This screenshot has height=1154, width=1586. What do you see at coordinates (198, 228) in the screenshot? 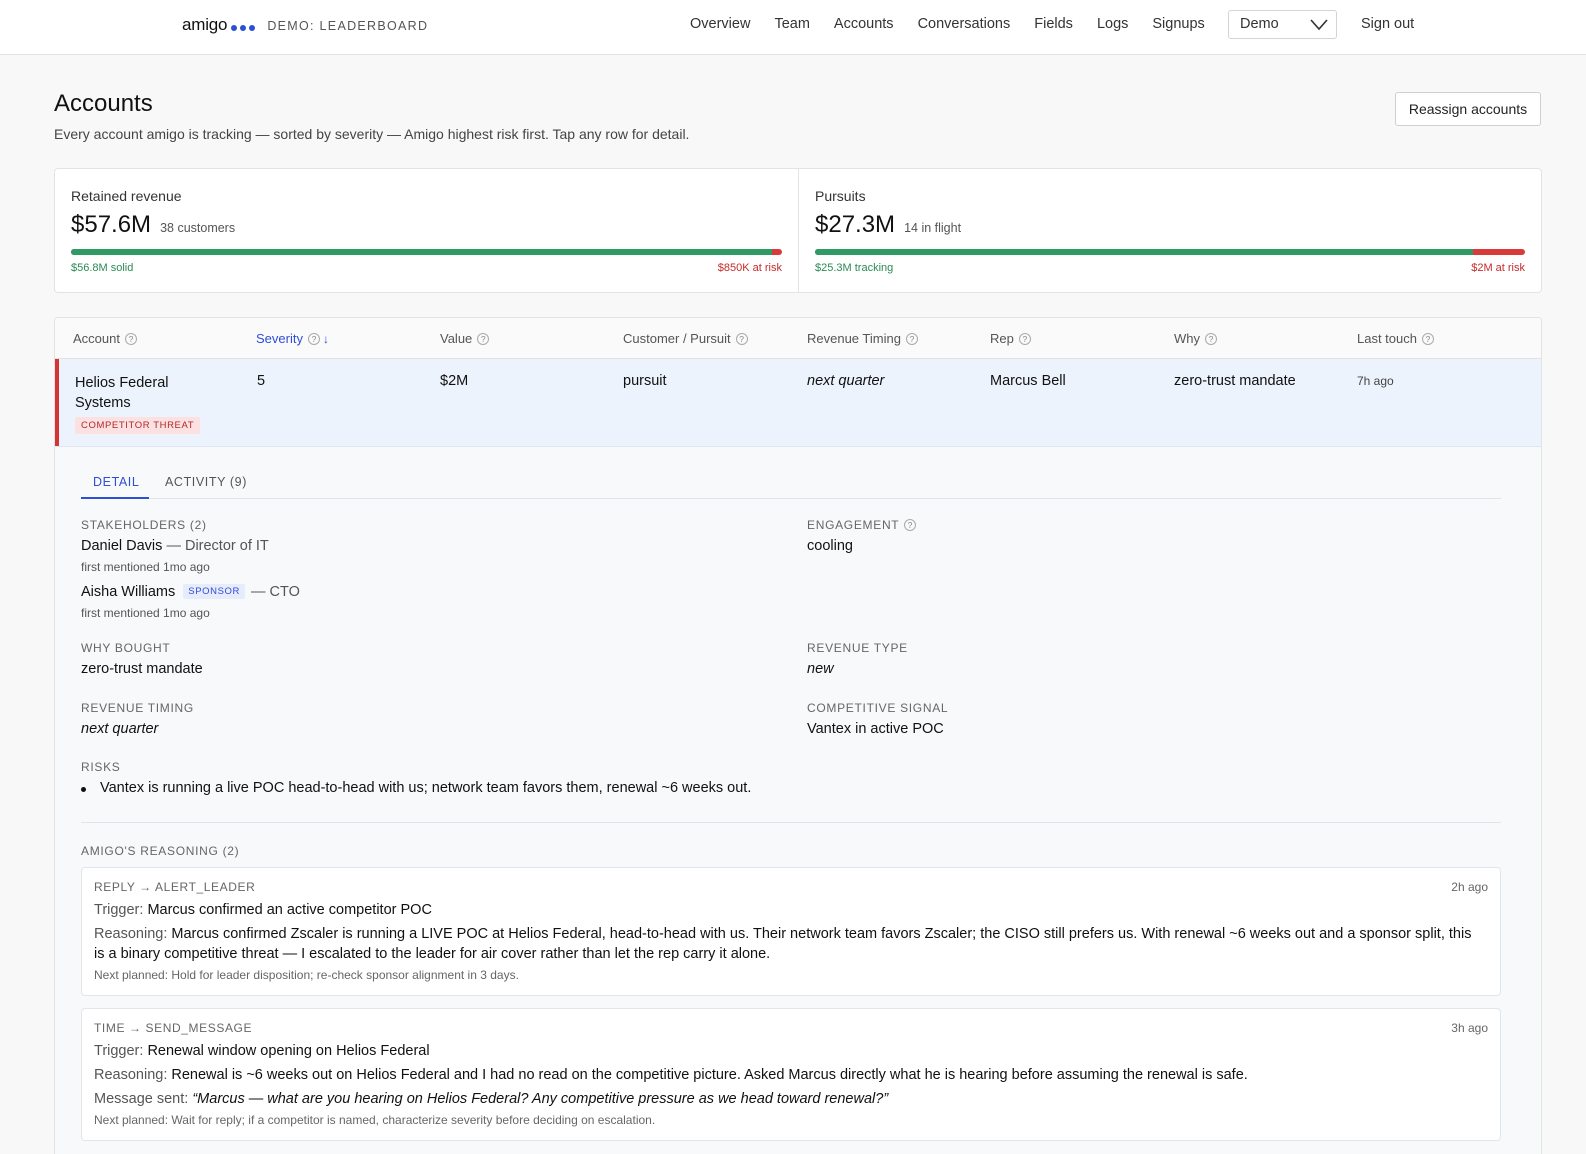
I see `retained-count: 38 customers` at bounding box center [198, 228].